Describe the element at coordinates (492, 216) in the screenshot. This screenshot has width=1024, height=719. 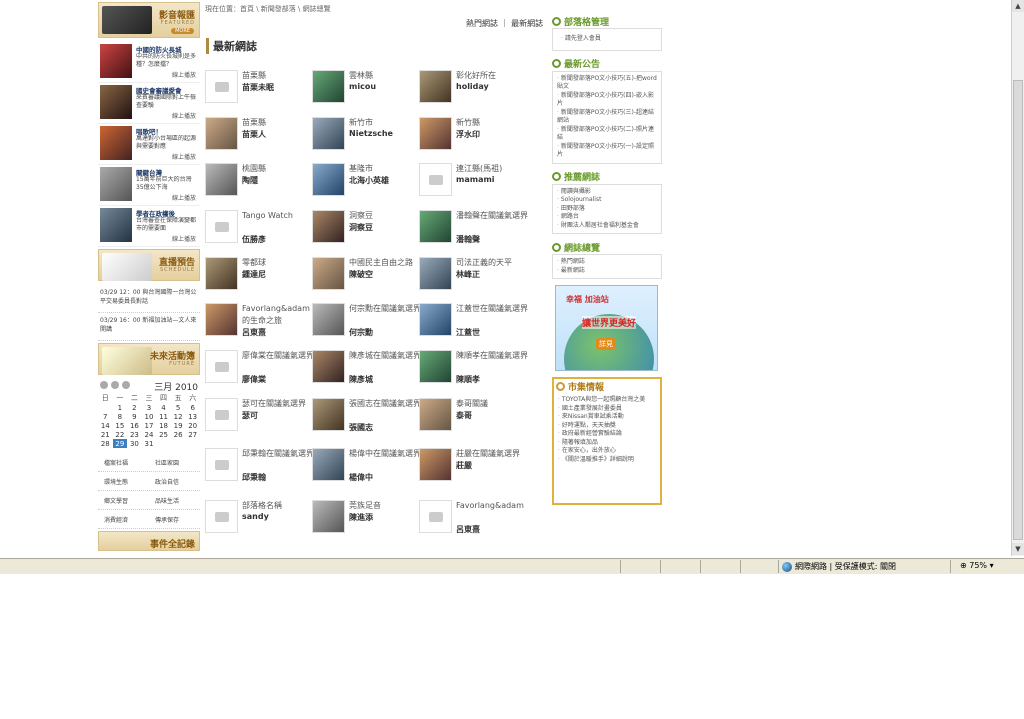
I see `blog-name: 潘翰聲在關議氣選界` at that location.